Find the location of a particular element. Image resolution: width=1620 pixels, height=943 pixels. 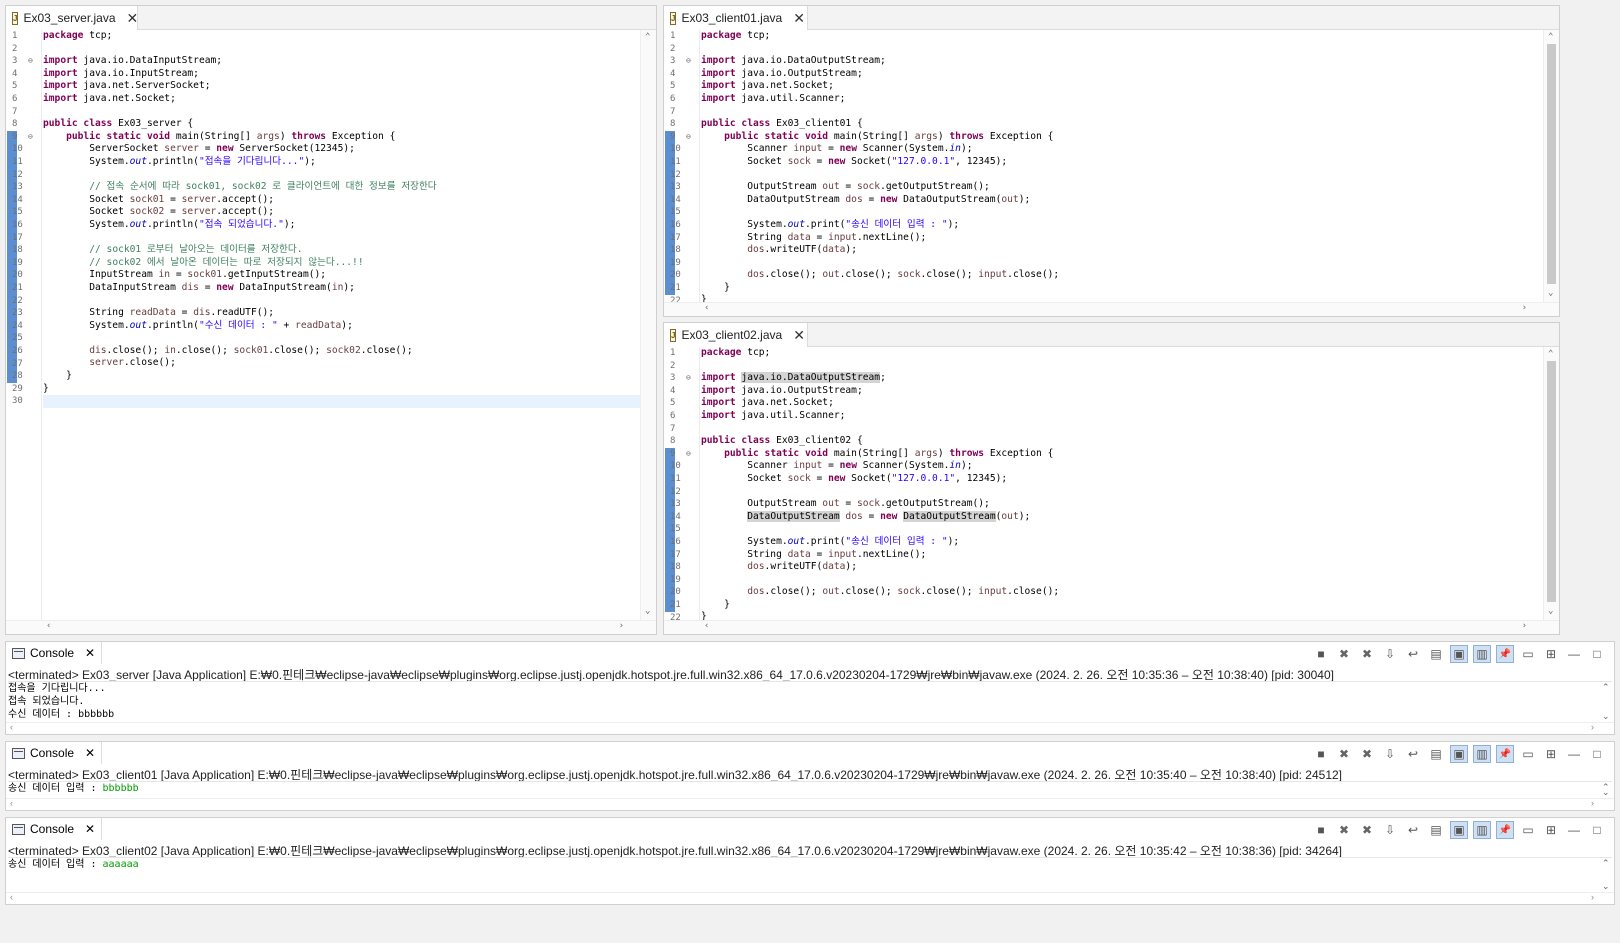

maximize-icon: □ is located at coordinates (1597, 830).